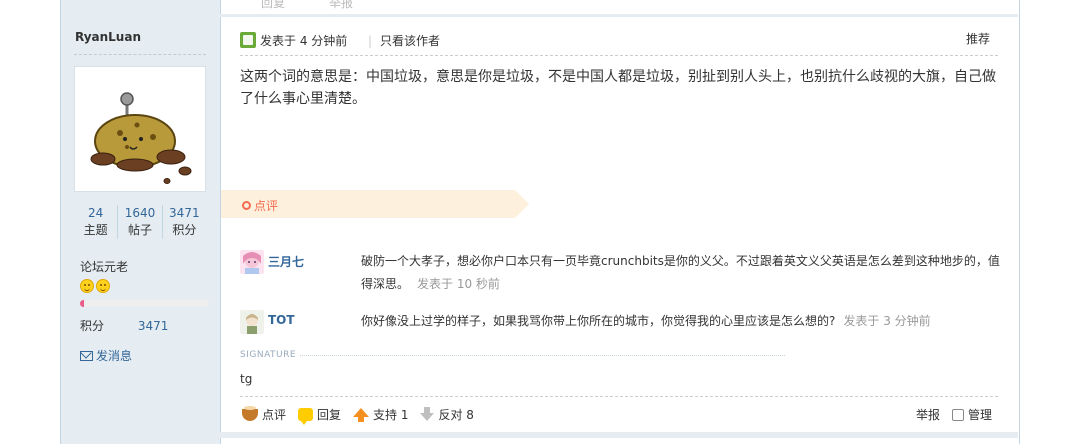  What do you see at coordinates (978, 38) in the screenshot?
I see `recommend-link: 推荐` at bounding box center [978, 38].